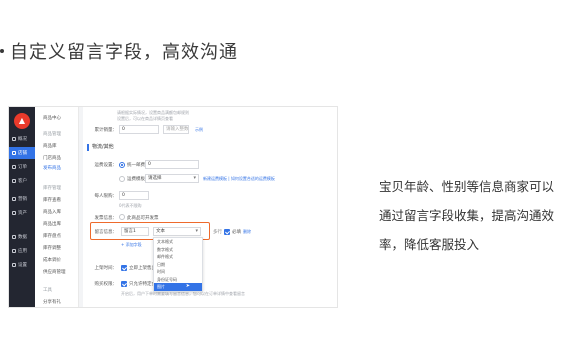 The image size is (570, 360). What do you see at coordinates (429, 244) in the screenshot?
I see `description-line: 率，降低客服投入` at bounding box center [429, 244].